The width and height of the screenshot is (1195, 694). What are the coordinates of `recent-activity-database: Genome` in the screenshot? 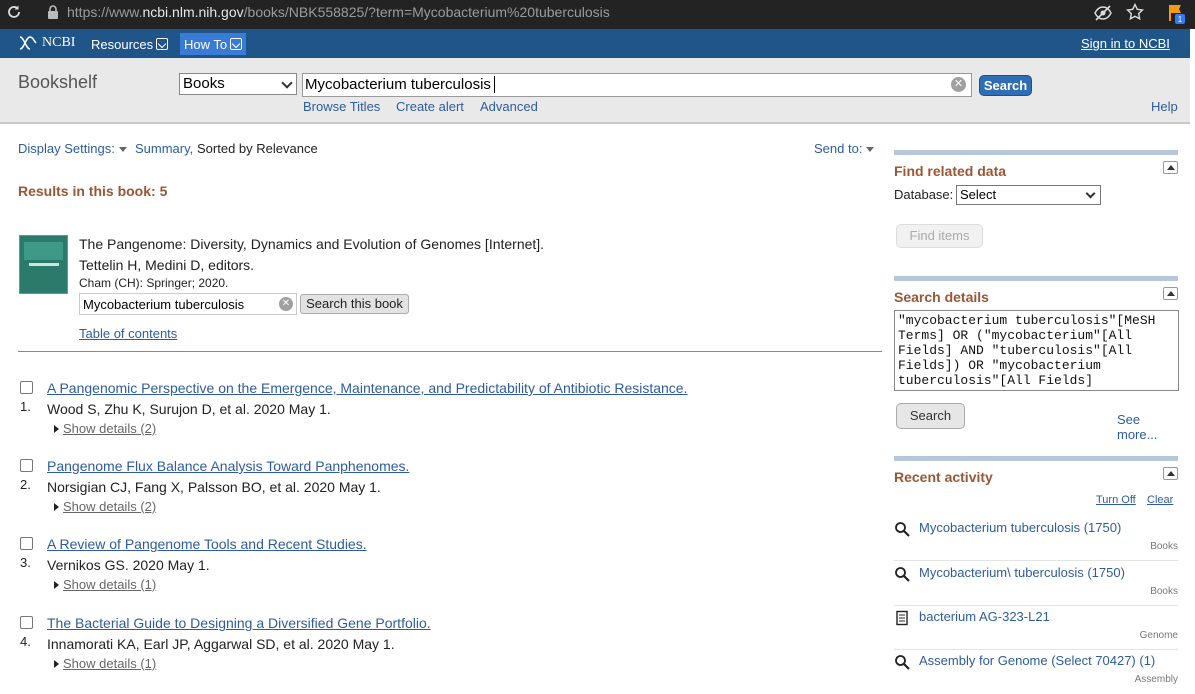 It's located at (1158, 635).